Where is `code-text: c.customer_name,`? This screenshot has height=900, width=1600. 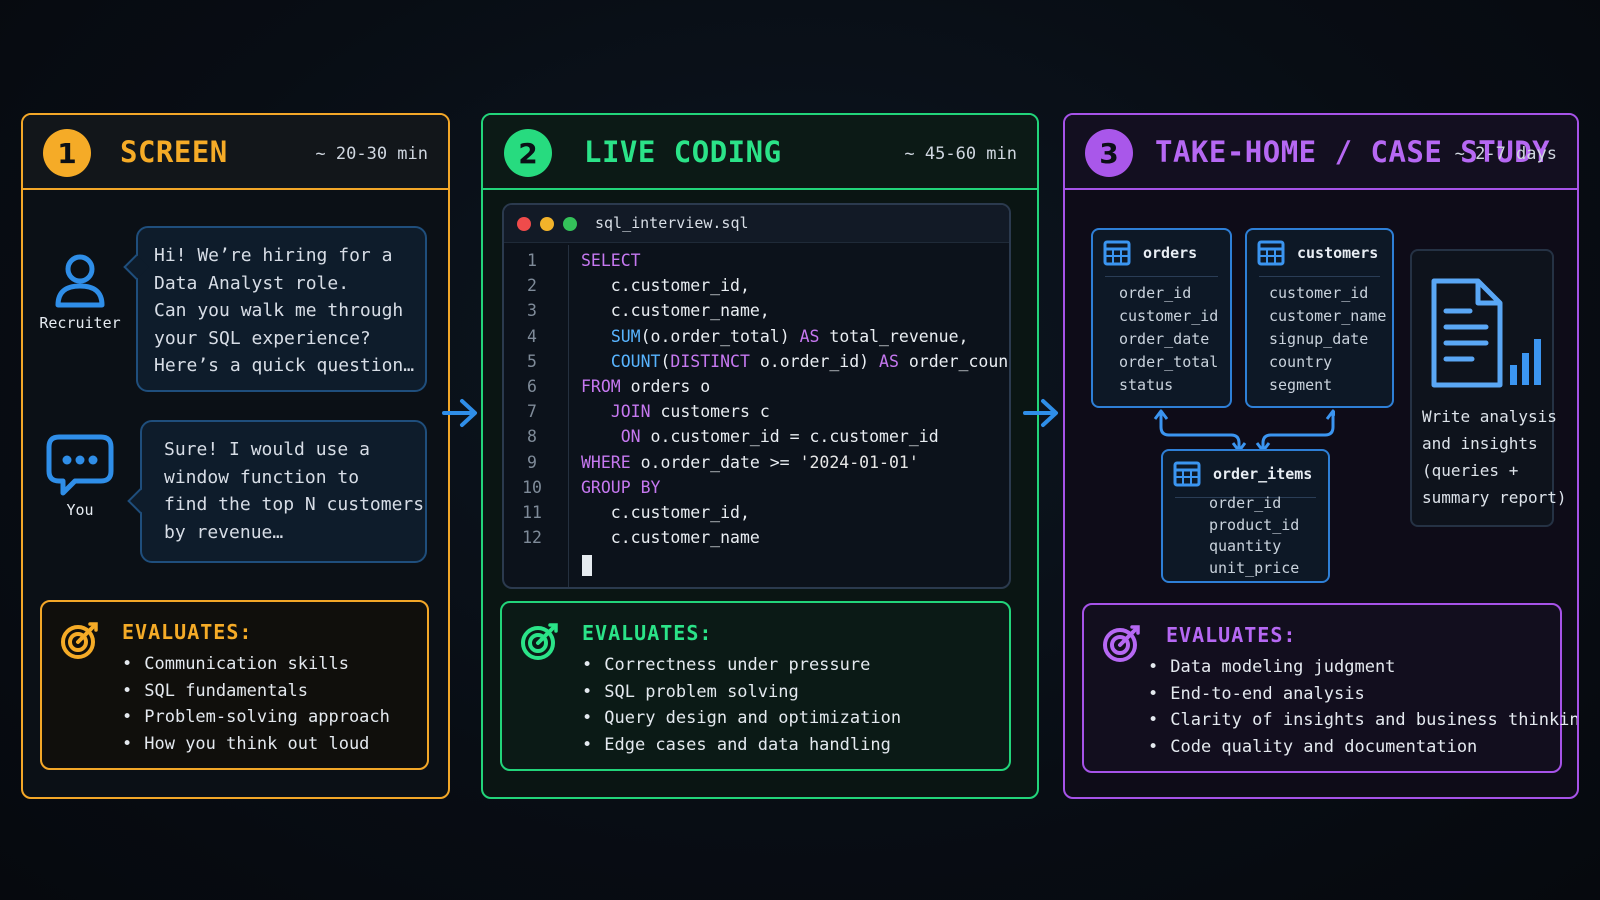 code-text: c.customer_name, is located at coordinates (675, 310).